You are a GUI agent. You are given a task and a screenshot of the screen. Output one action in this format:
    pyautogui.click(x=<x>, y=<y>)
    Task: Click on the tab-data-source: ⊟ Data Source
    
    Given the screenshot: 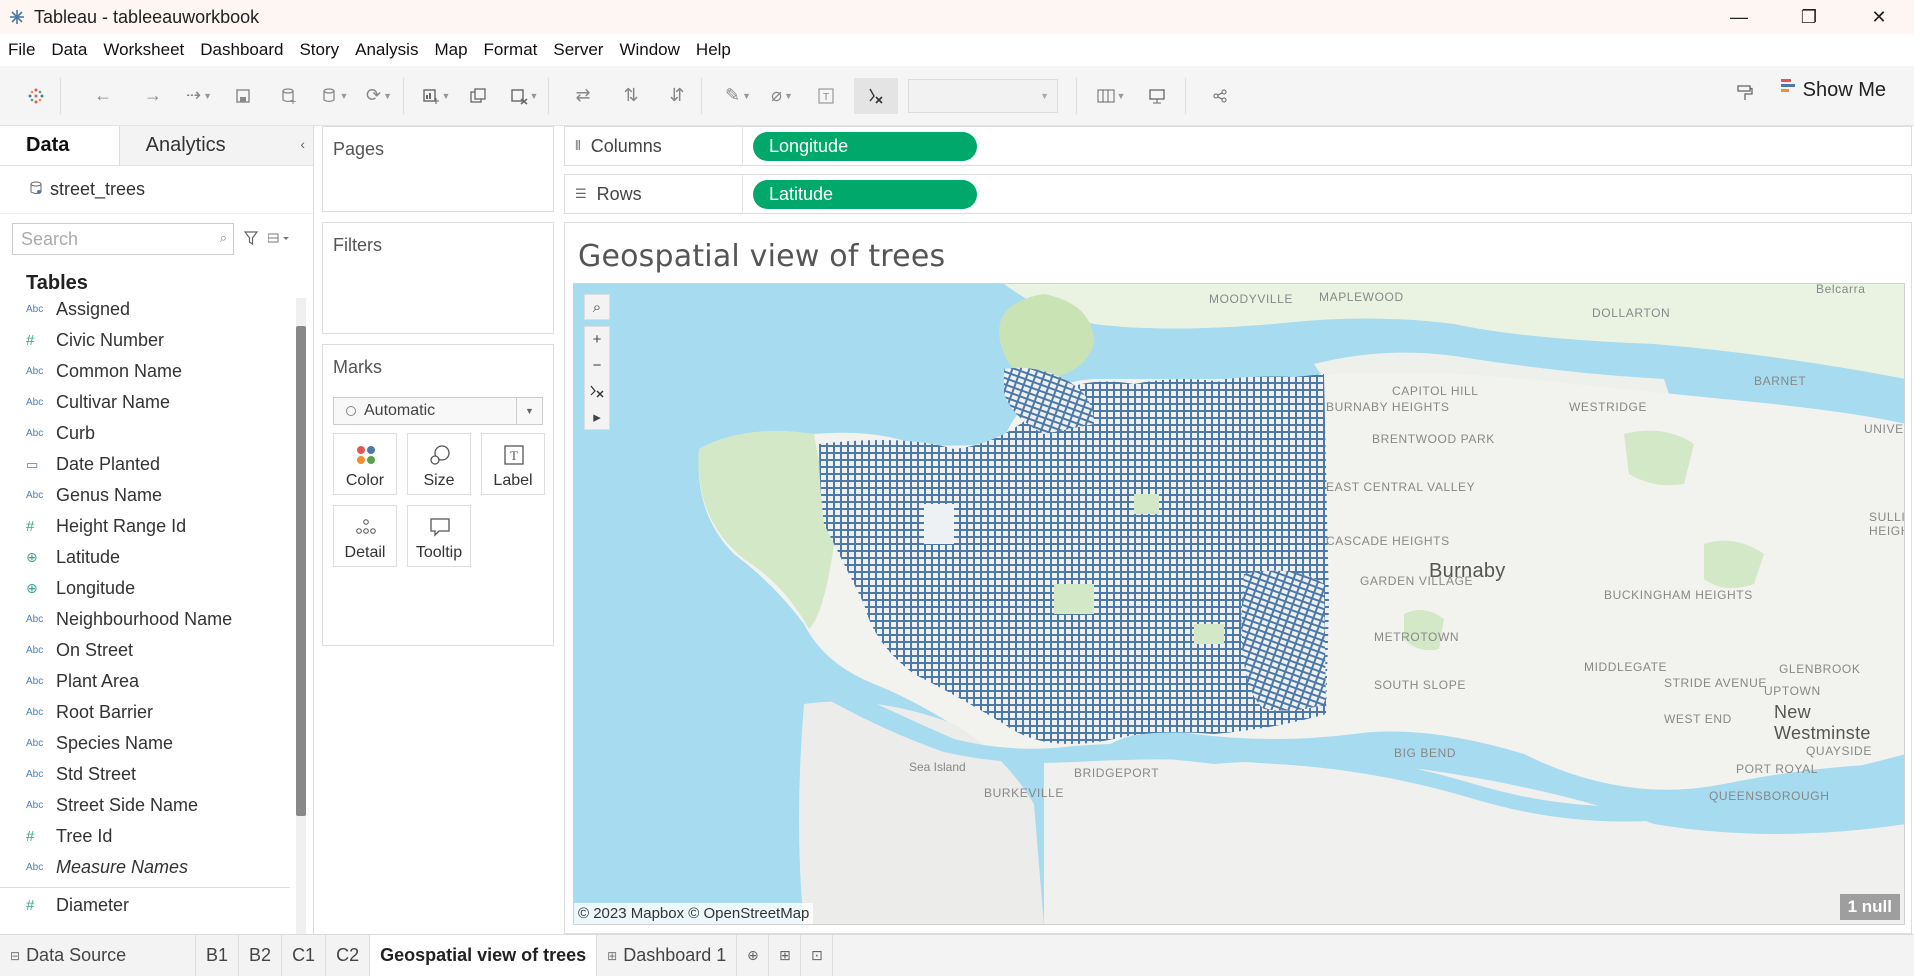 What is the action you would take?
    pyautogui.click(x=98, y=955)
    